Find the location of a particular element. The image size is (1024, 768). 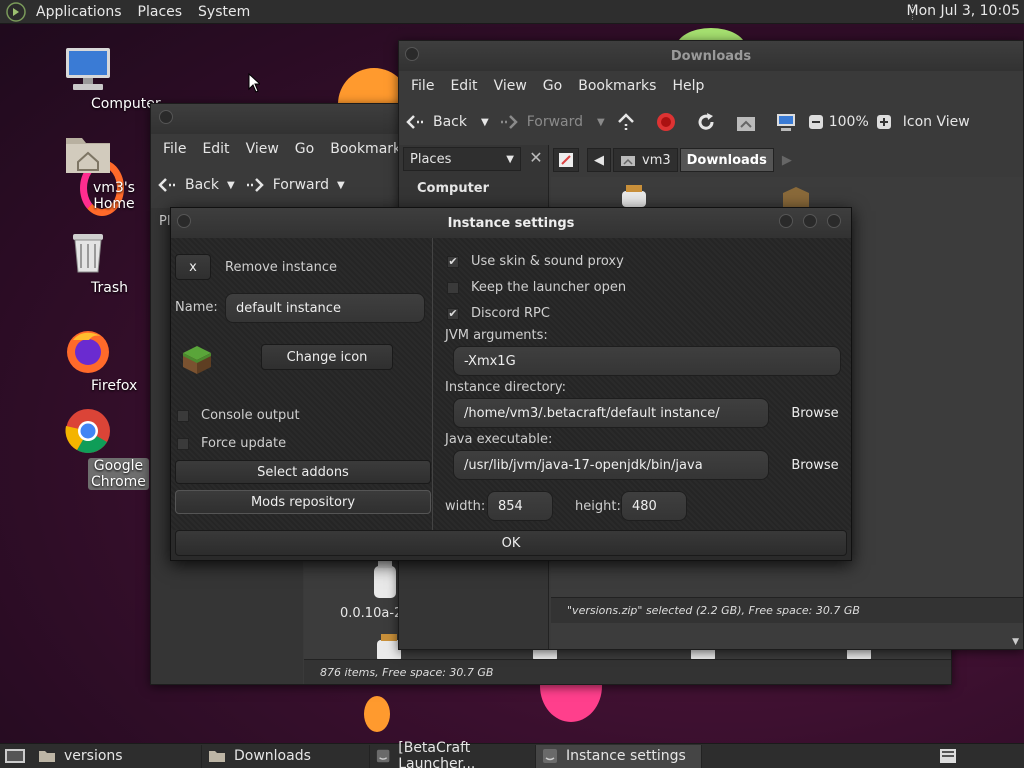

java-executable-input: /usr/lib/jvm/java-17-openjdk/bin/java is located at coordinates (611, 465).